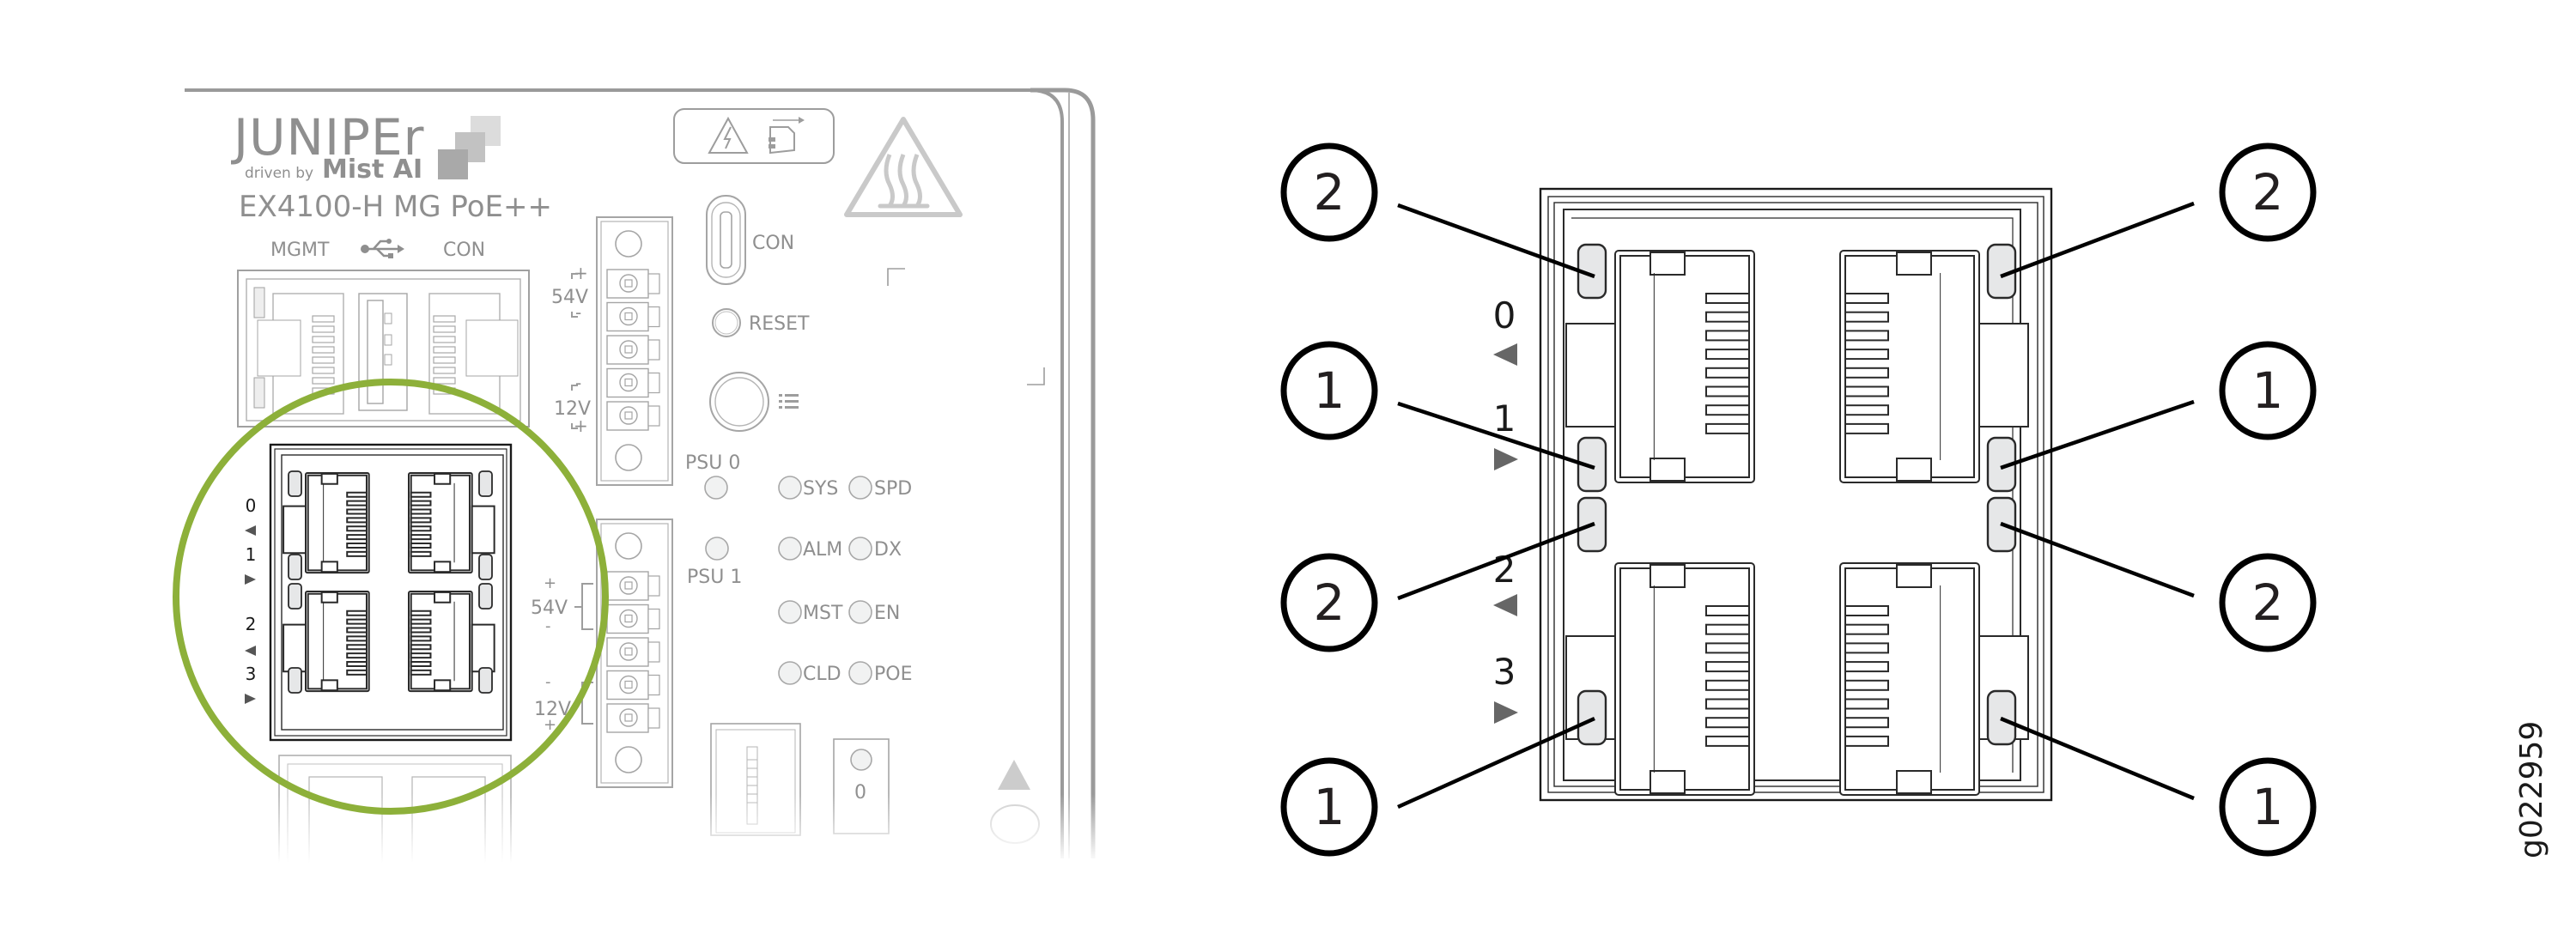 The height and width of the screenshot is (934, 2576). I want to click on uplink-port-number-0: 0, so click(251, 505).